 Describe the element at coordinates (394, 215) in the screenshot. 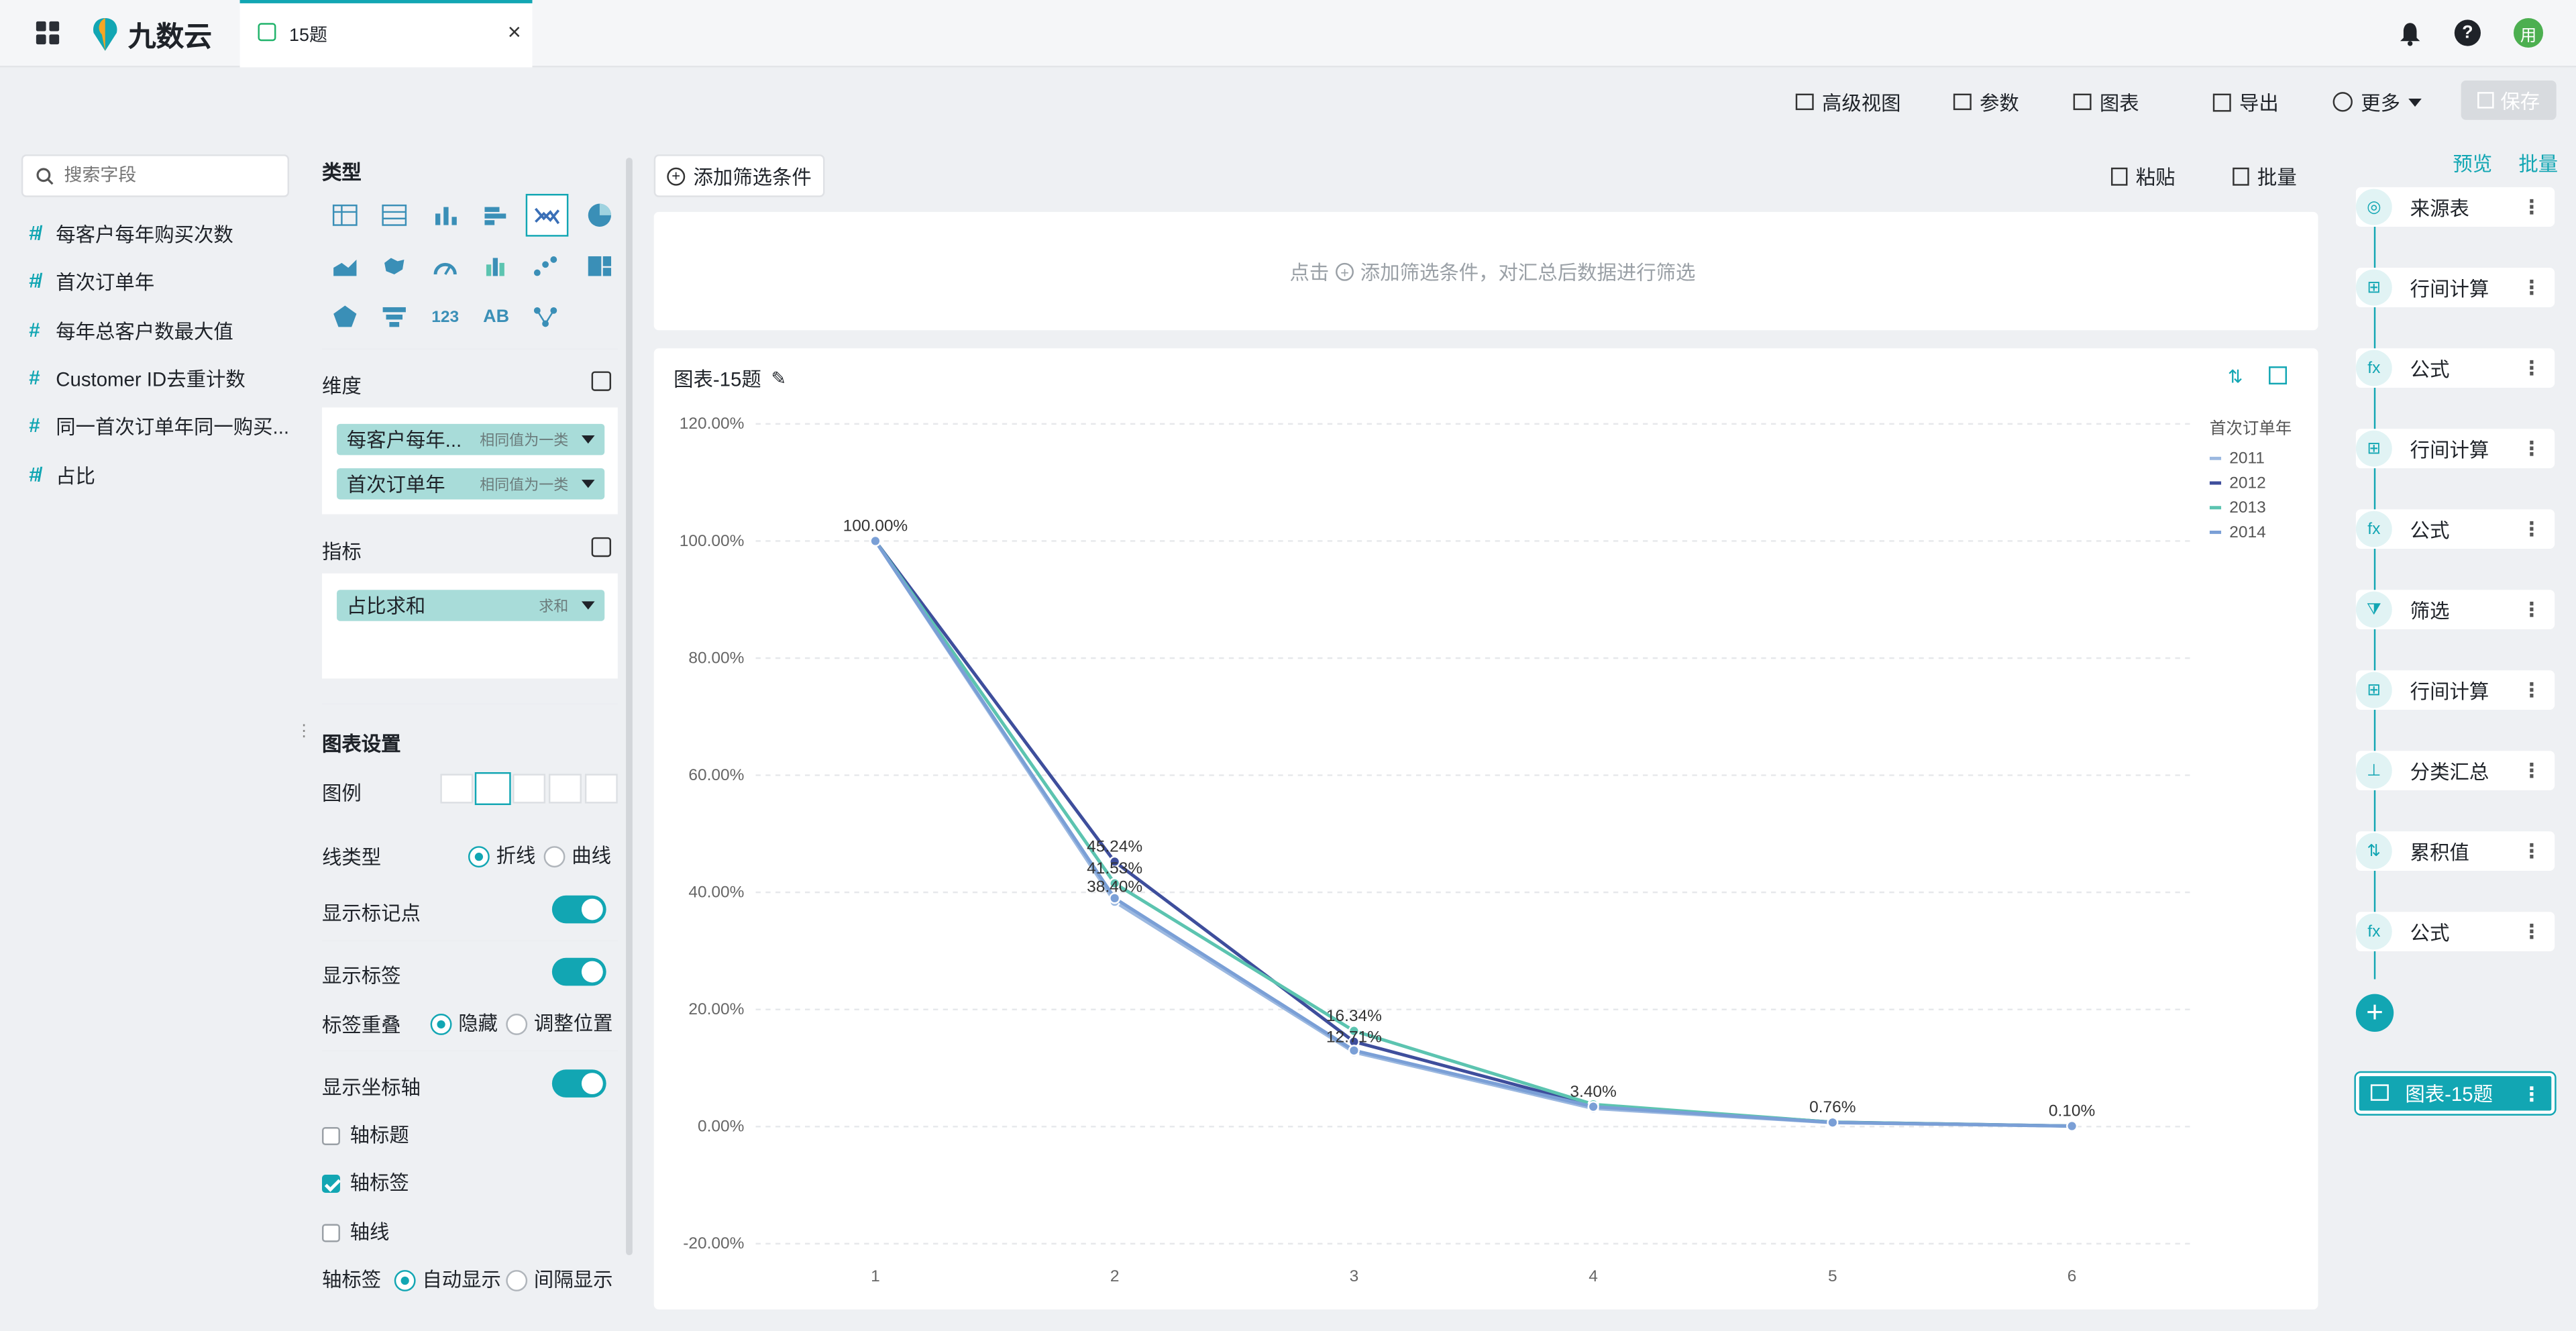

I see `detail-table-icon` at that location.